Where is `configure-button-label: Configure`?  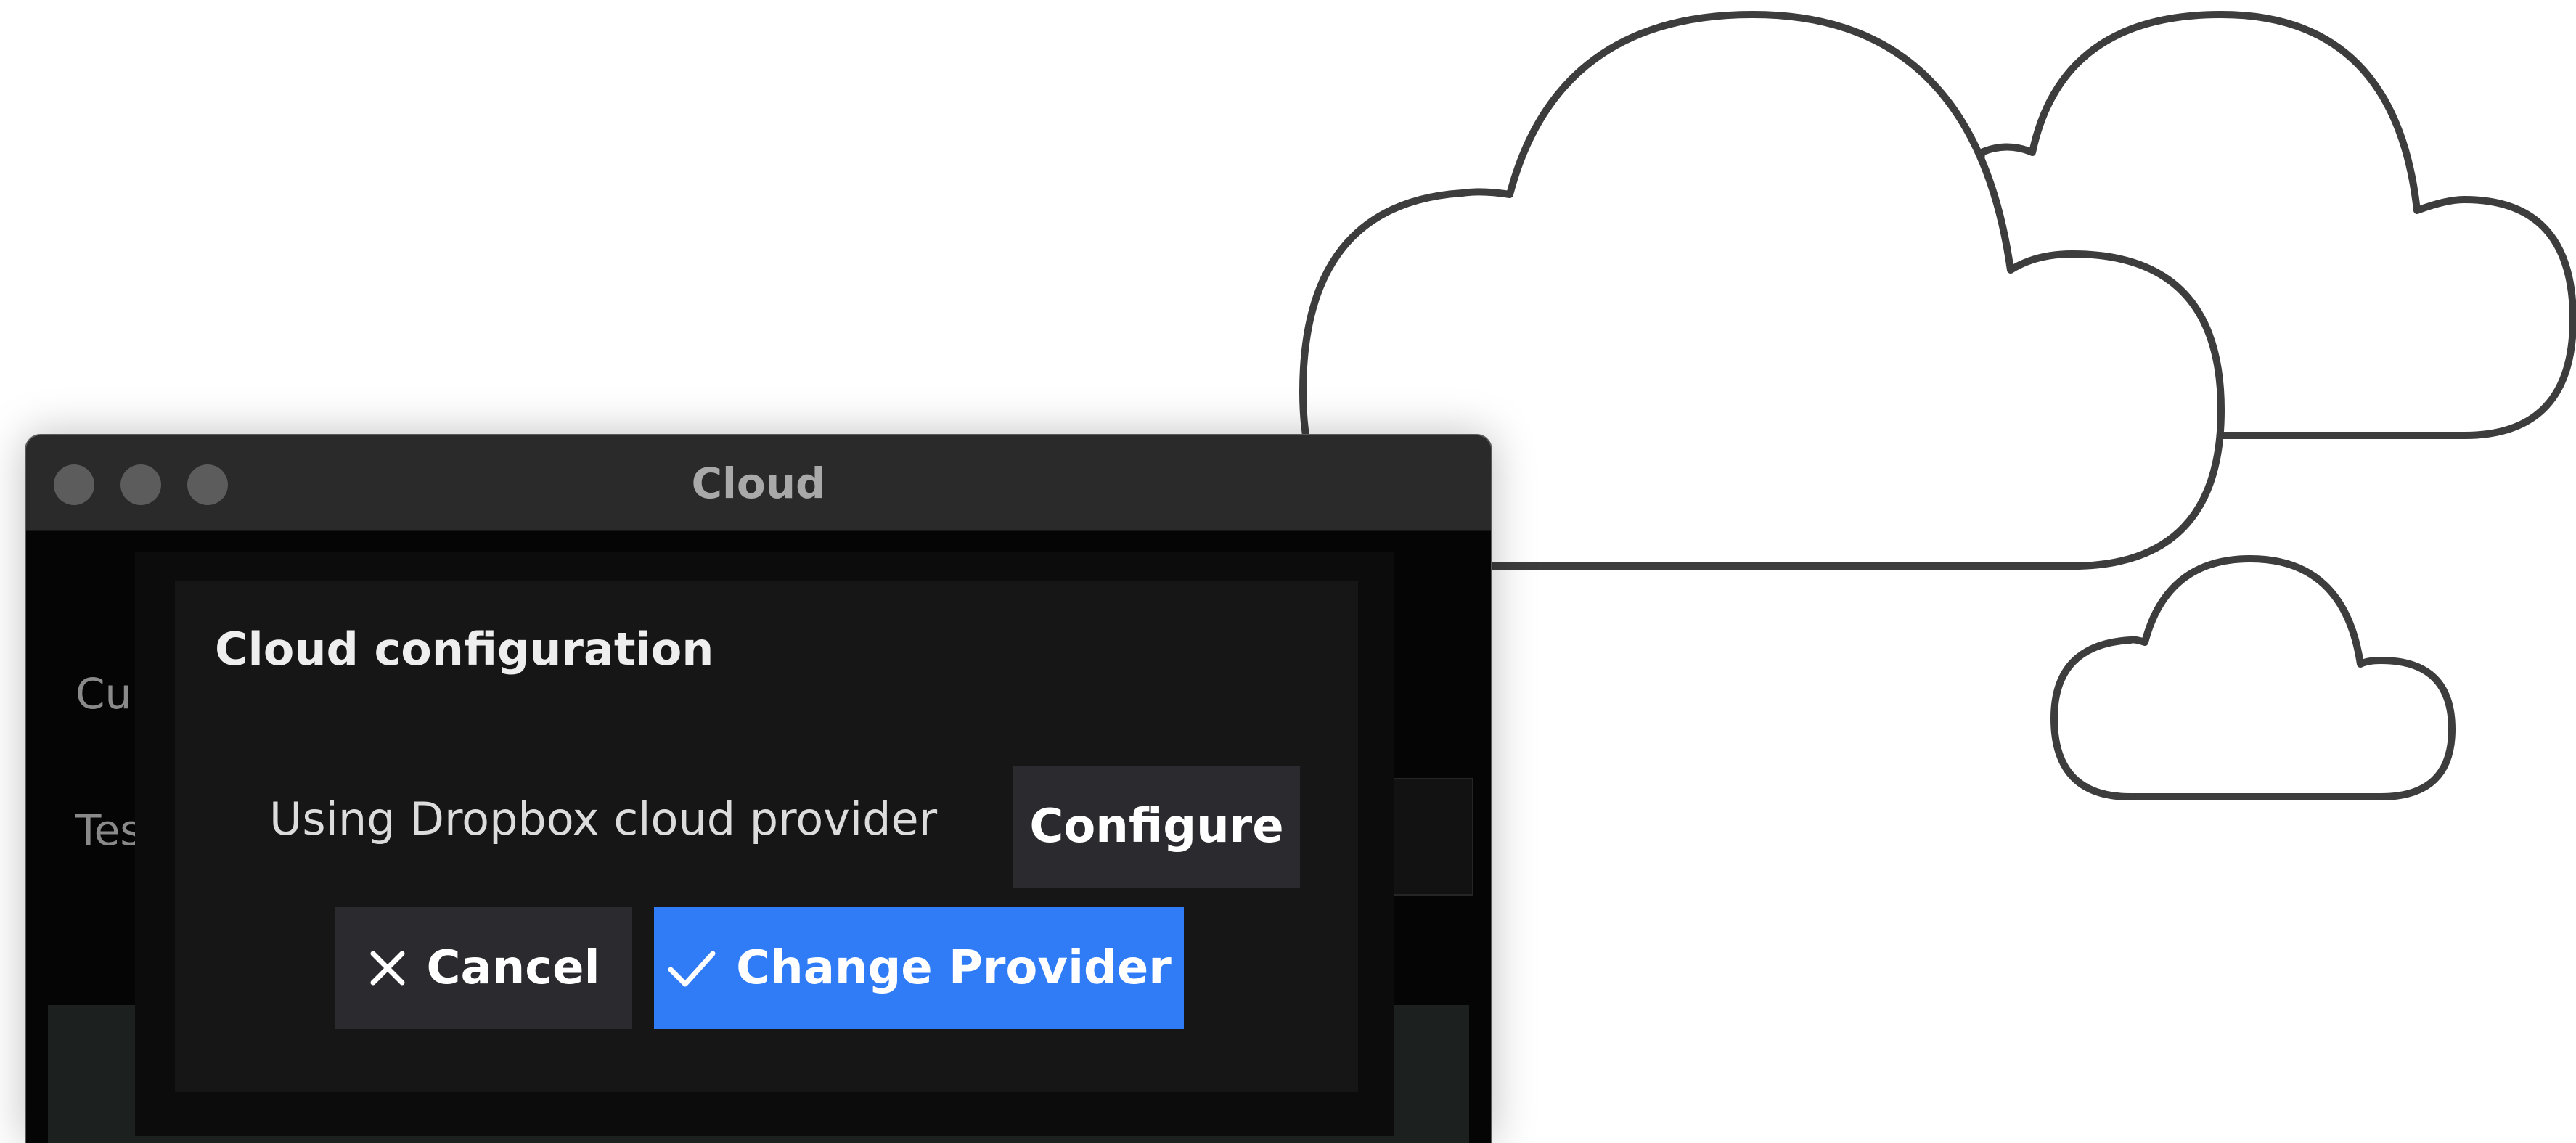 configure-button-label: Configure is located at coordinates (1156, 826).